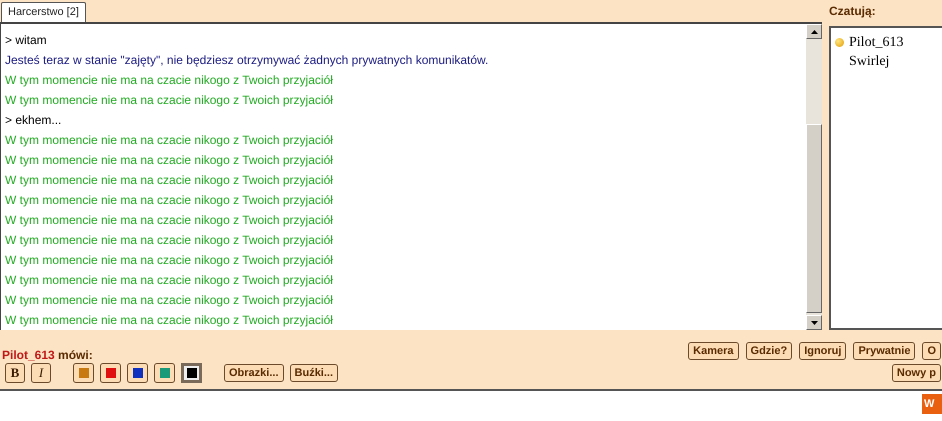  What do you see at coordinates (869, 61) in the screenshot?
I see `user-name: Swirlej` at bounding box center [869, 61].